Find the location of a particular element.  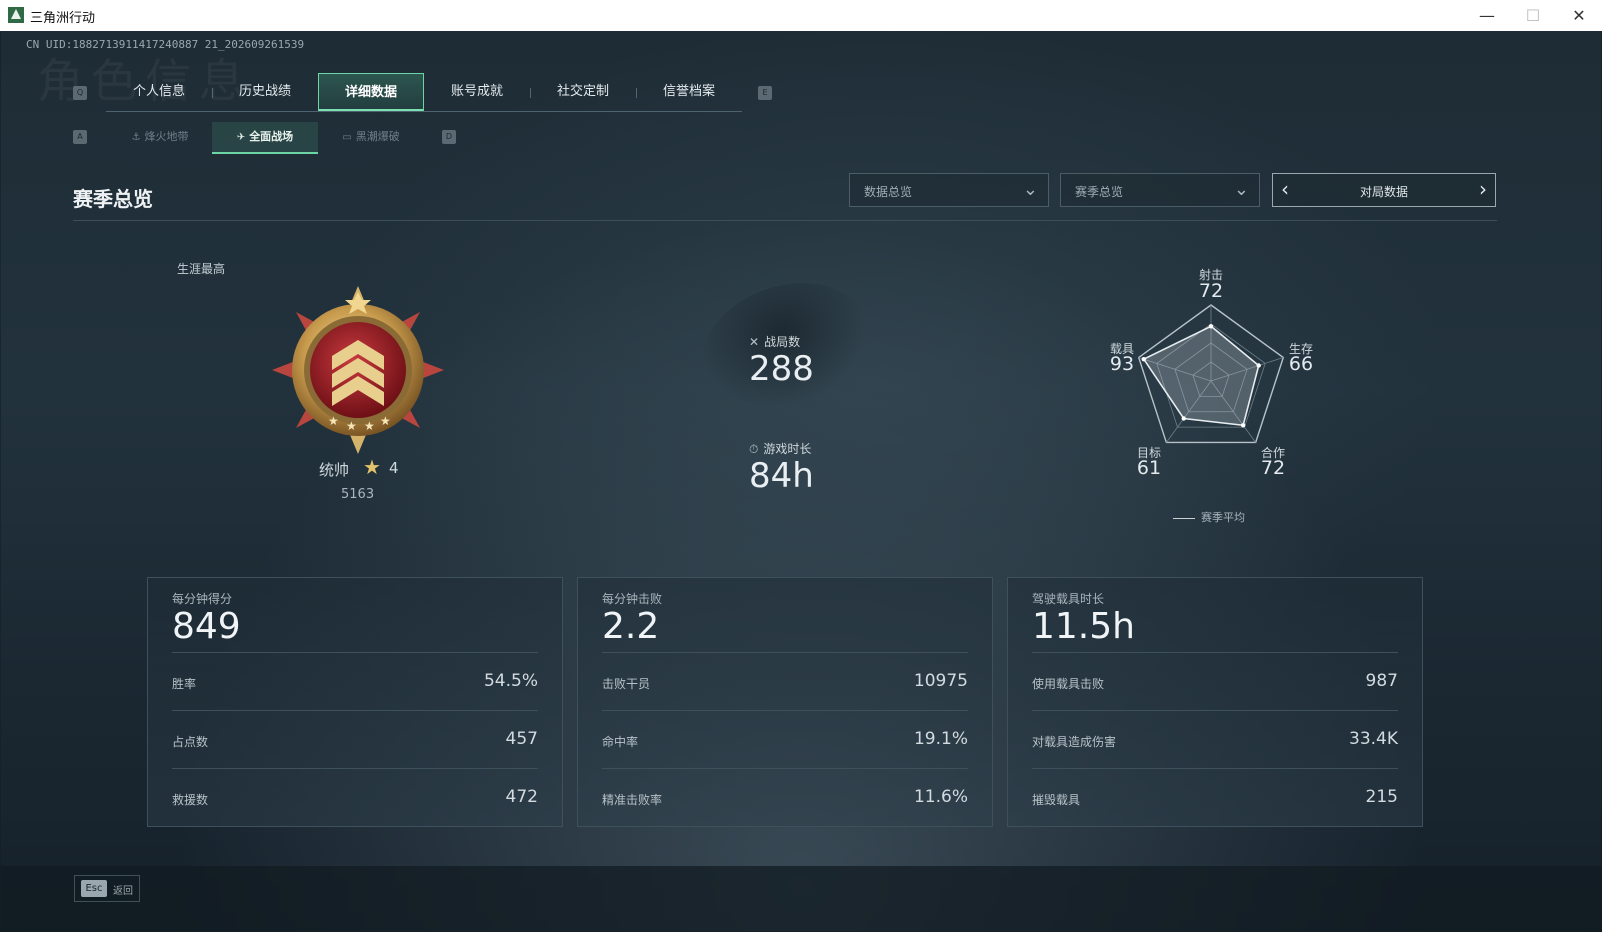

pager-label: 对局数据 is located at coordinates (1383, 192).